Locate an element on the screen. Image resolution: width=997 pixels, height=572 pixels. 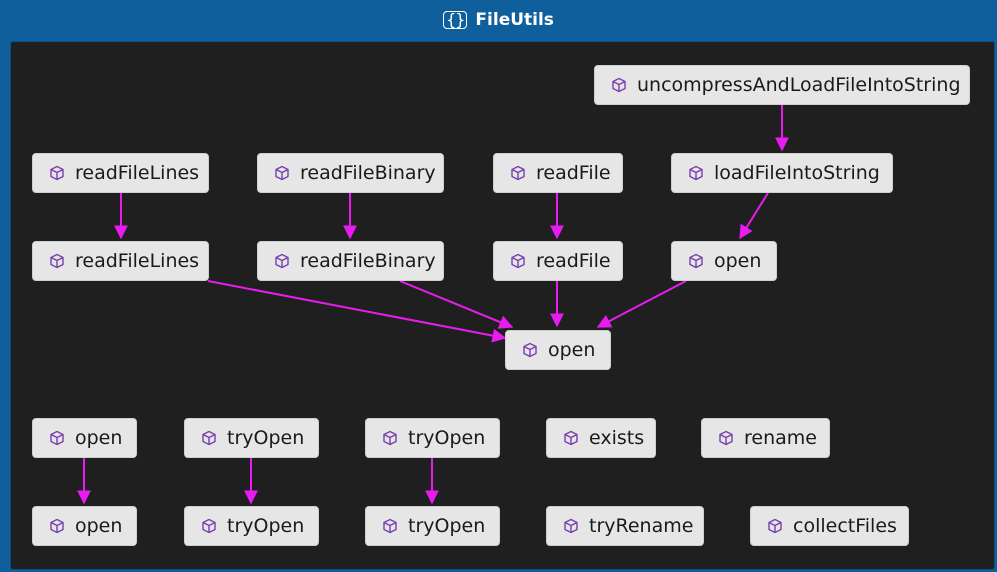
node-tryRename: tryRename is located at coordinates (625, 526).